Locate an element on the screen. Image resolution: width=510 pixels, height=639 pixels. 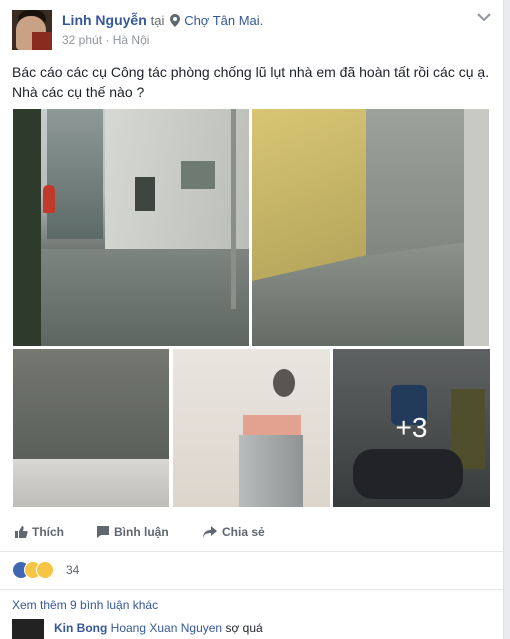
comment-label: Bình luận is located at coordinates (141, 532).